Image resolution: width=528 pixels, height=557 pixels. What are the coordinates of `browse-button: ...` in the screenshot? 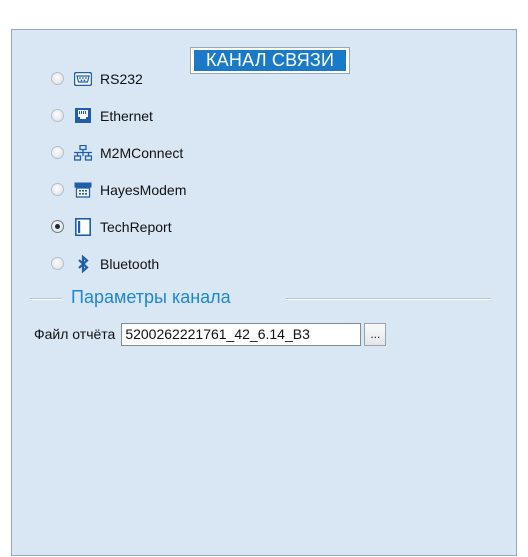 It's located at (375, 334).